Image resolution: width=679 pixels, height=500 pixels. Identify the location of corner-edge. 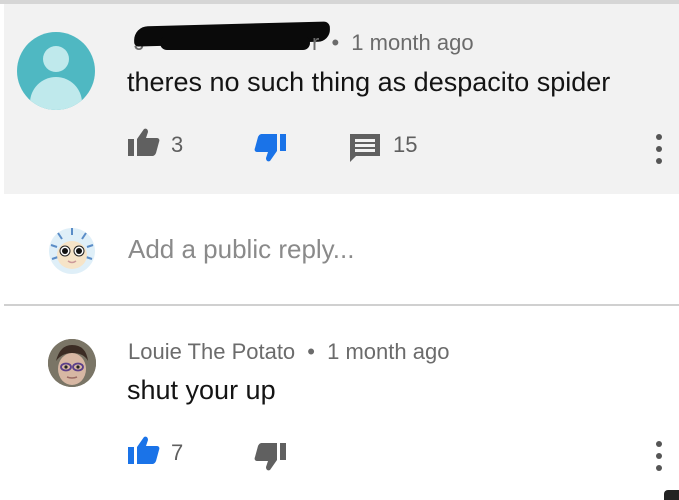
(671, 495).